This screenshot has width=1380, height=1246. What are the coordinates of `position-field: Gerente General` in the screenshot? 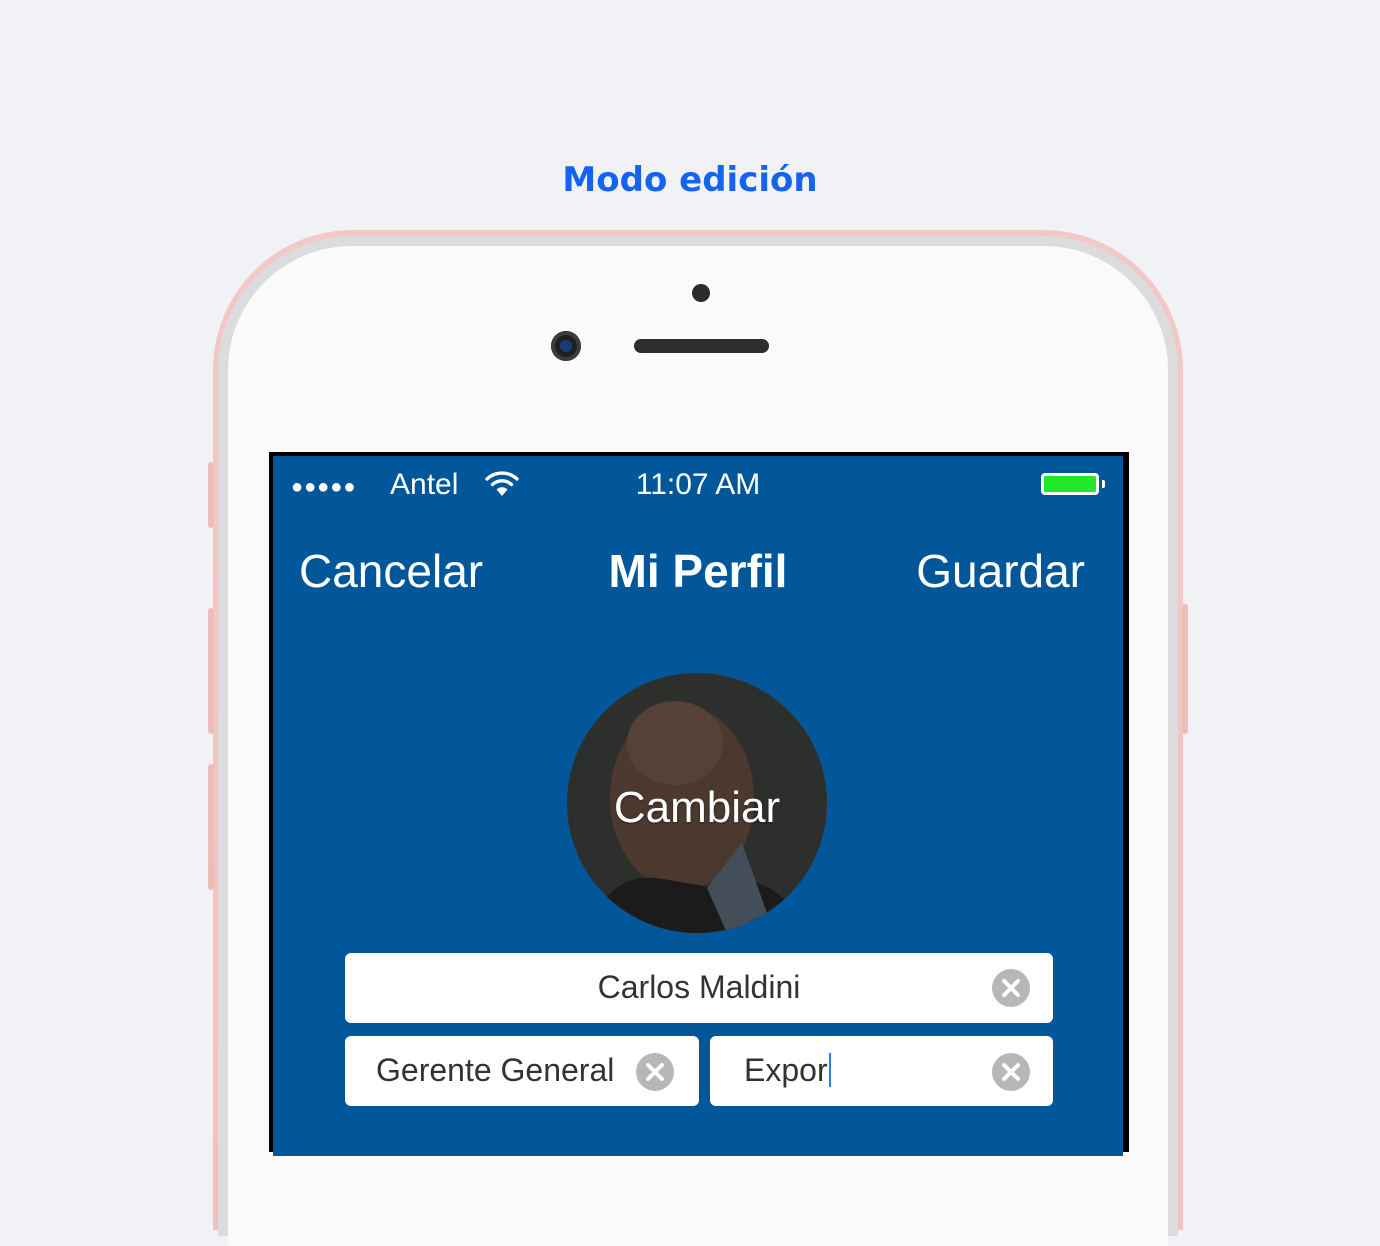 It's located at (522, 1071).